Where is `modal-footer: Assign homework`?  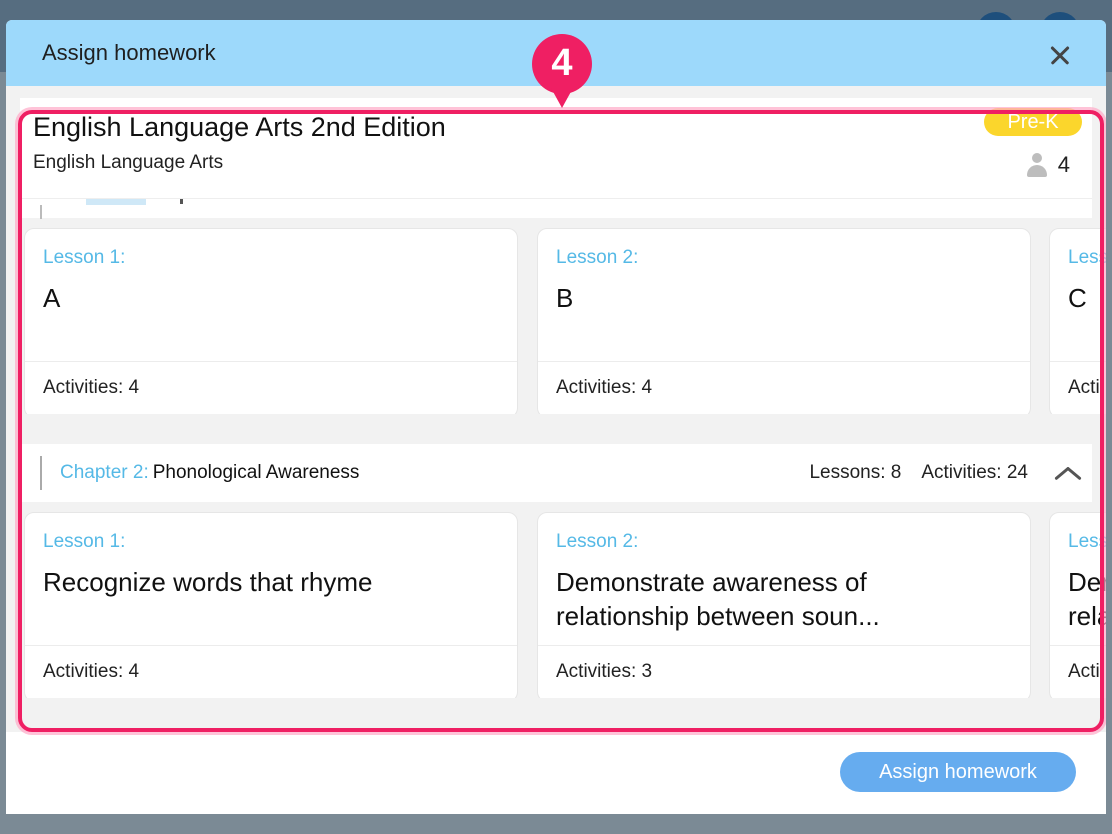 modal-footer: Assign homework is located at coordinates (556, 773).